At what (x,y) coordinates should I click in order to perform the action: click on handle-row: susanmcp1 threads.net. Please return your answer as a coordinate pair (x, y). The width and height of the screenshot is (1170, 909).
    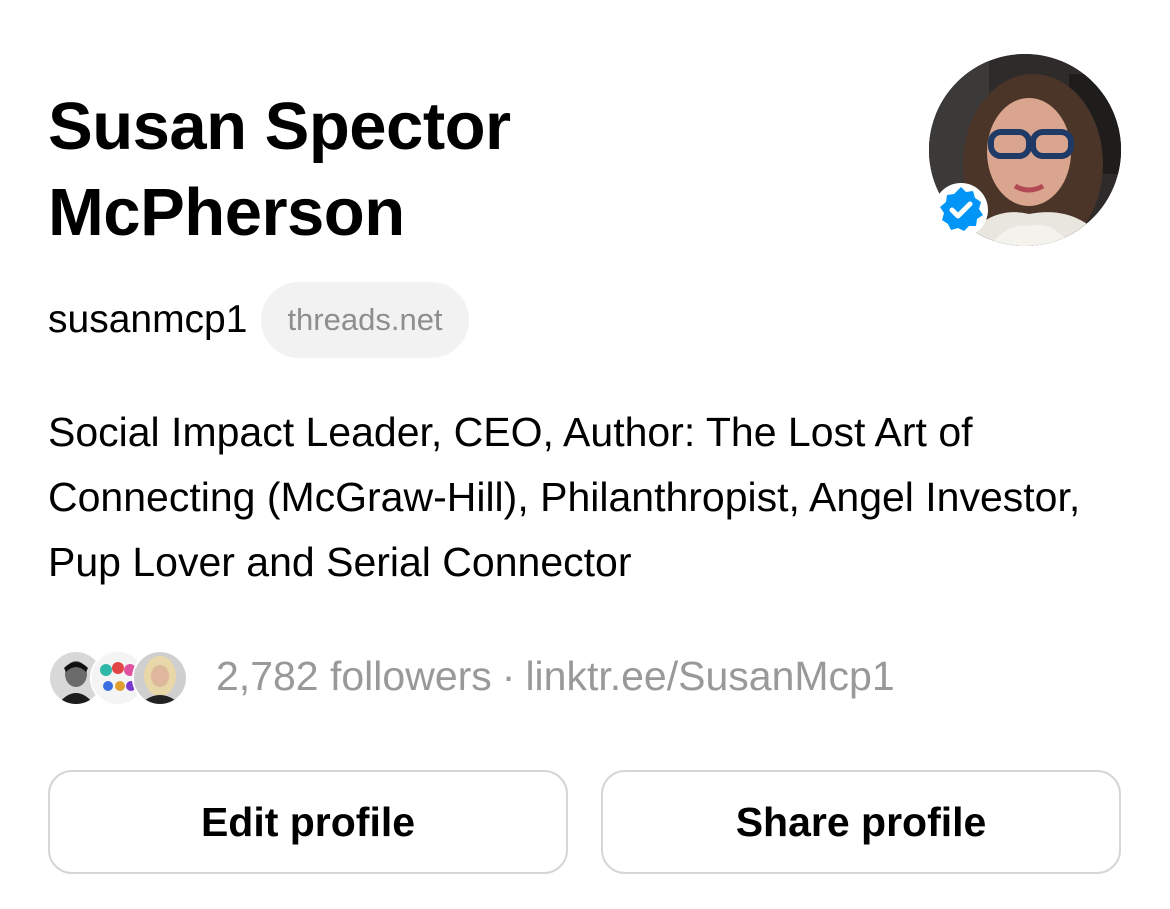
    Looking at the image, I should click on (258, 320).